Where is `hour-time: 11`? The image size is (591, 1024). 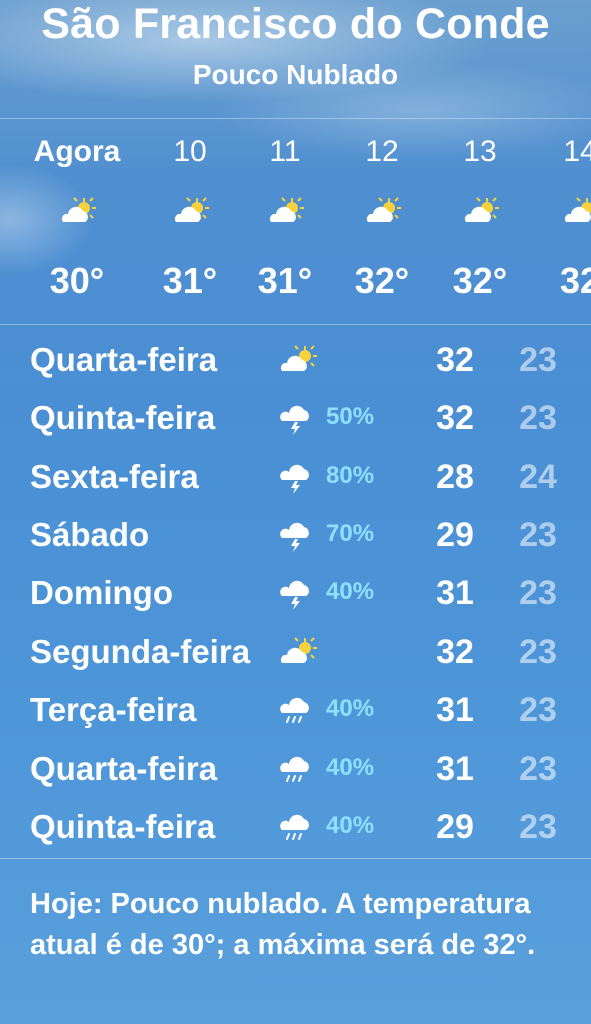 hour-time: 11 is located at coordinates (285, 151).